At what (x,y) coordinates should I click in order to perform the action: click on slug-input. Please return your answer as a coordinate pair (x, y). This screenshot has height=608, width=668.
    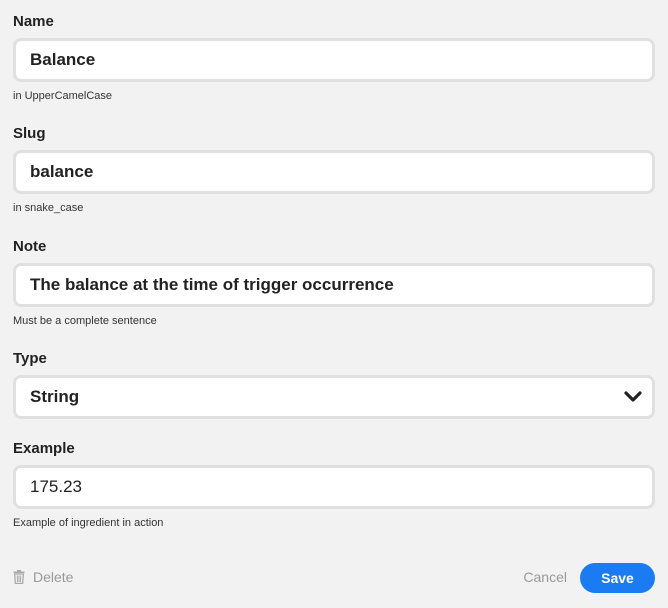
    Looking at the image, I should click on (334, 172).